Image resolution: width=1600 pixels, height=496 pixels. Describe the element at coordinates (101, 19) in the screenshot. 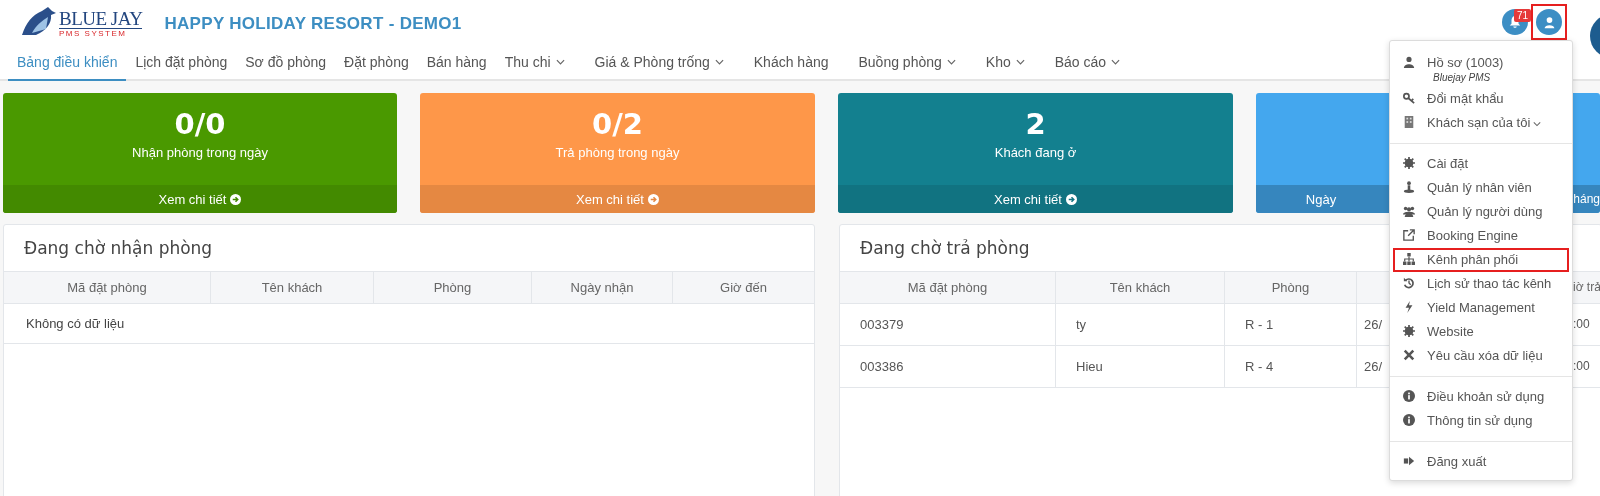

I see `logo-name: BLUE JAY` at that location.